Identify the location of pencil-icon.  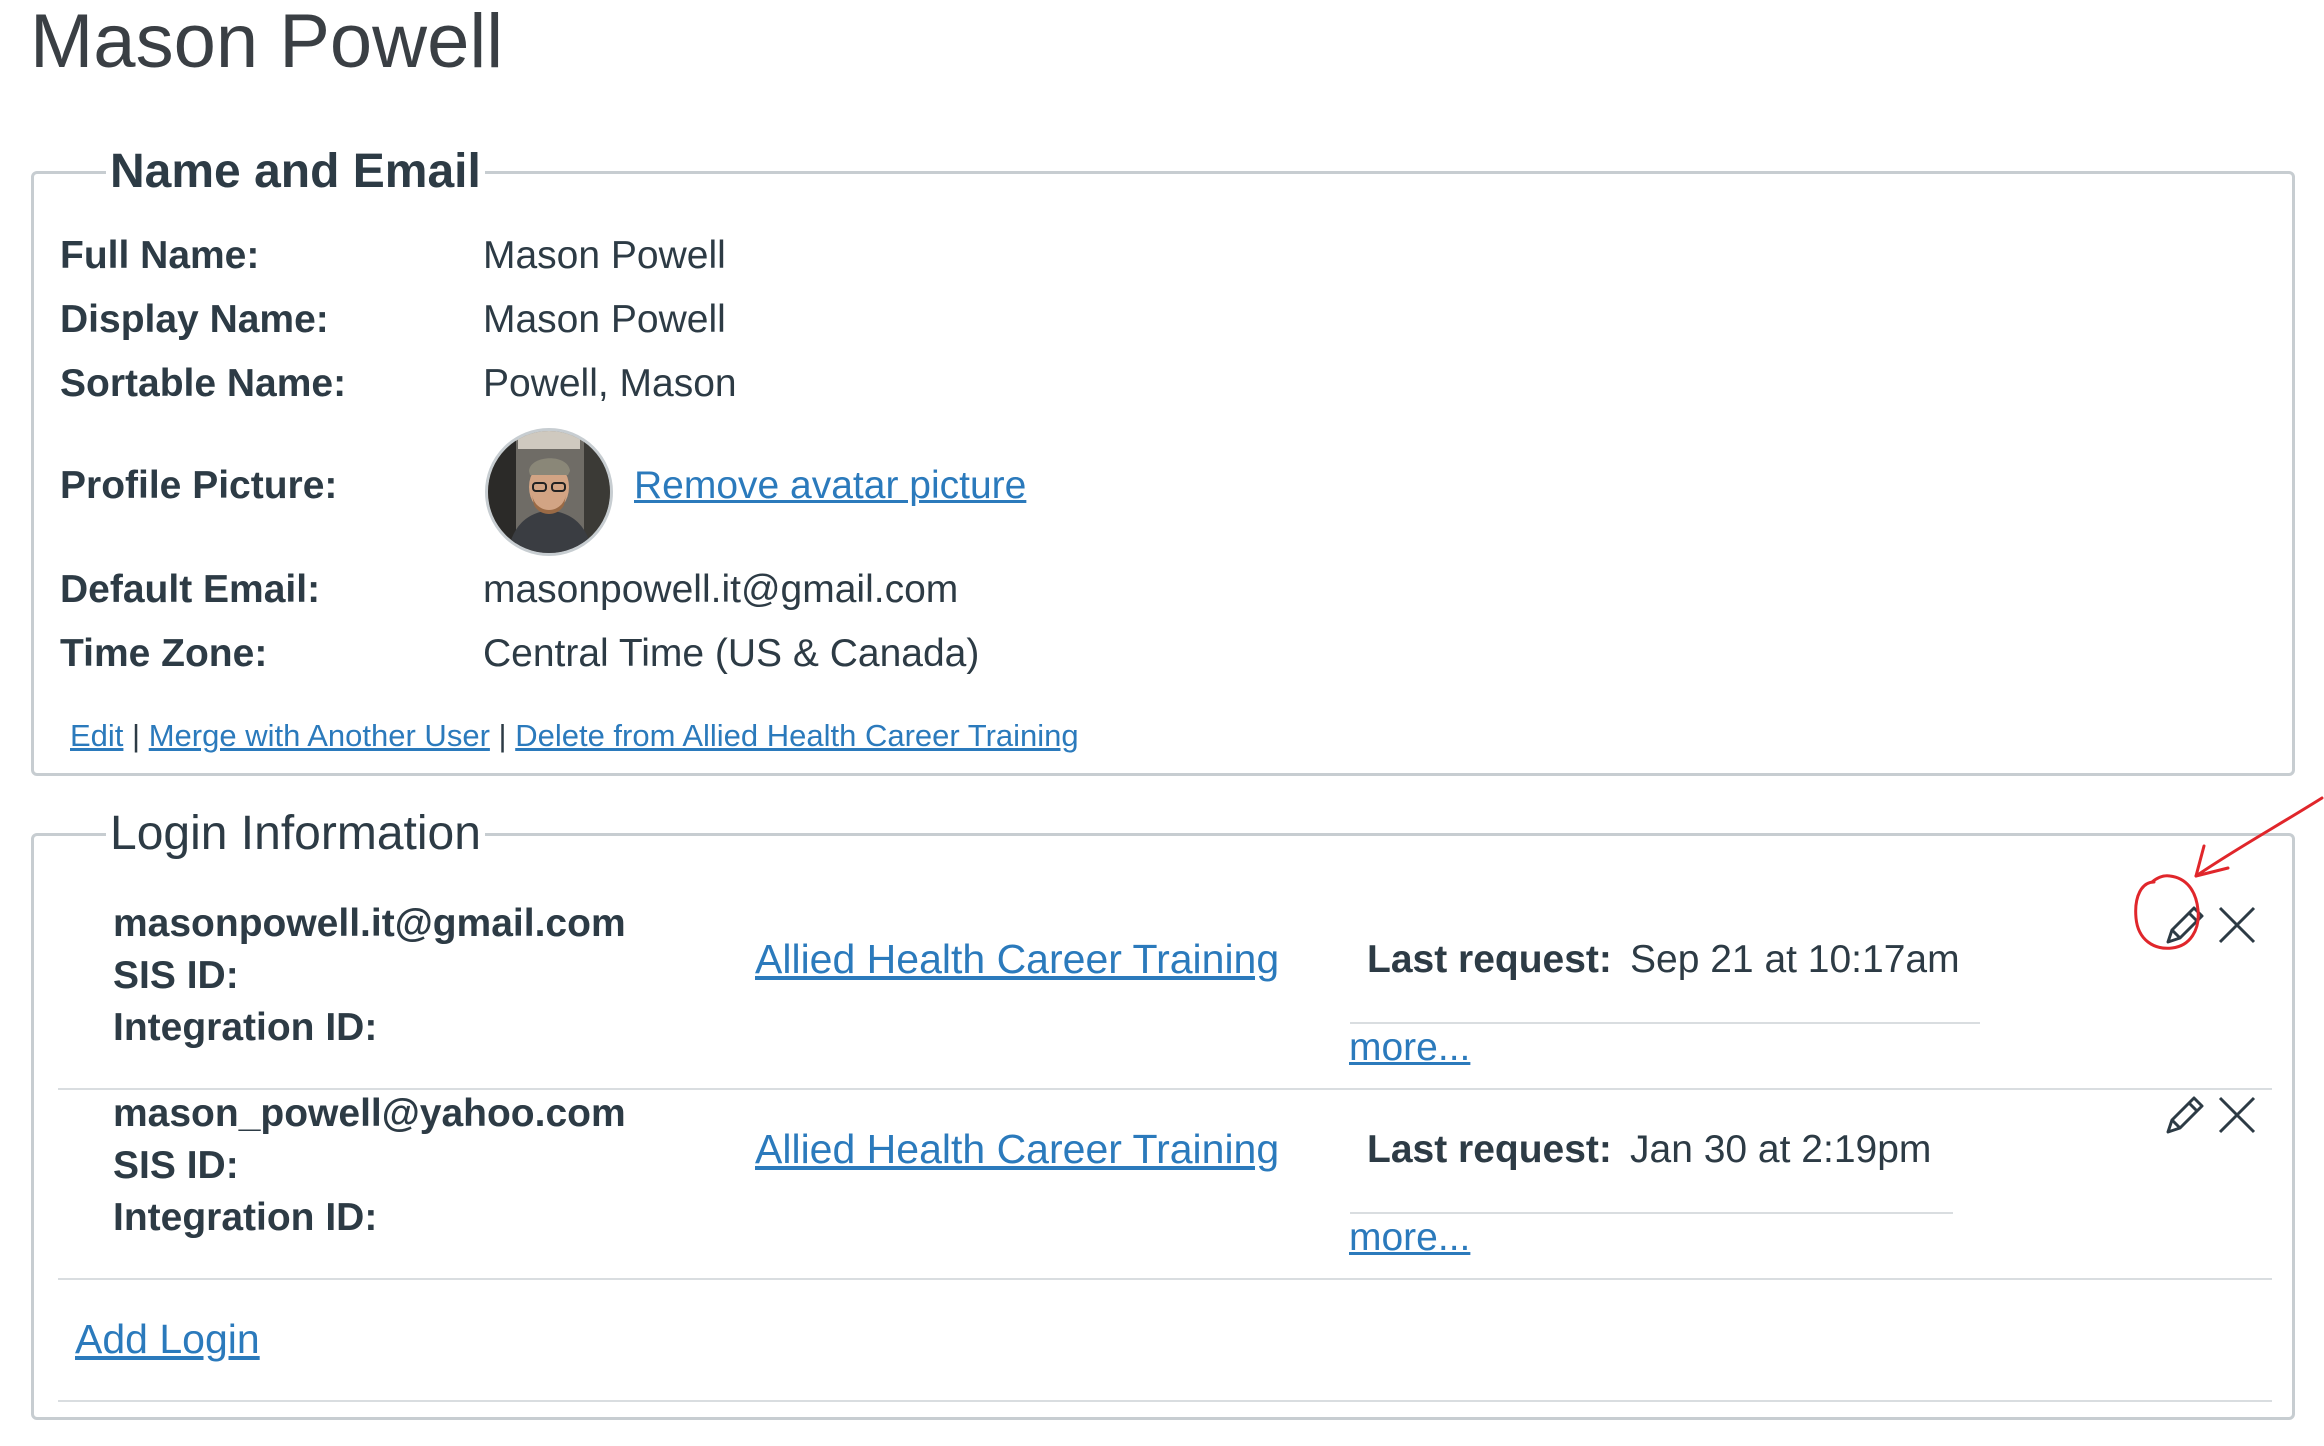
(2185, 1115).